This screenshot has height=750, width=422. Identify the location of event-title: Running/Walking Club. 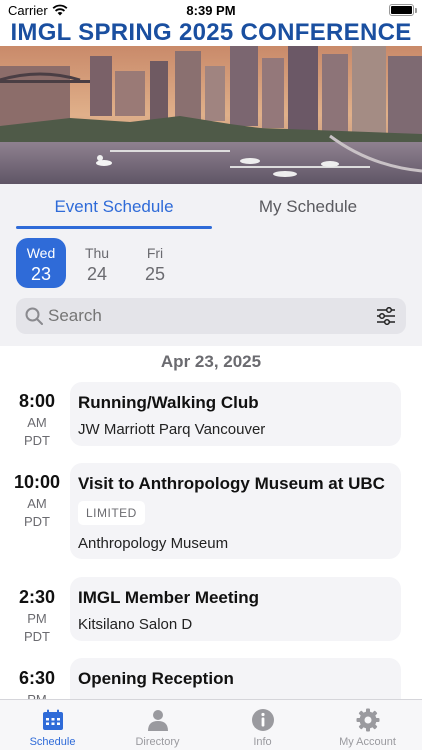
(168, 402).